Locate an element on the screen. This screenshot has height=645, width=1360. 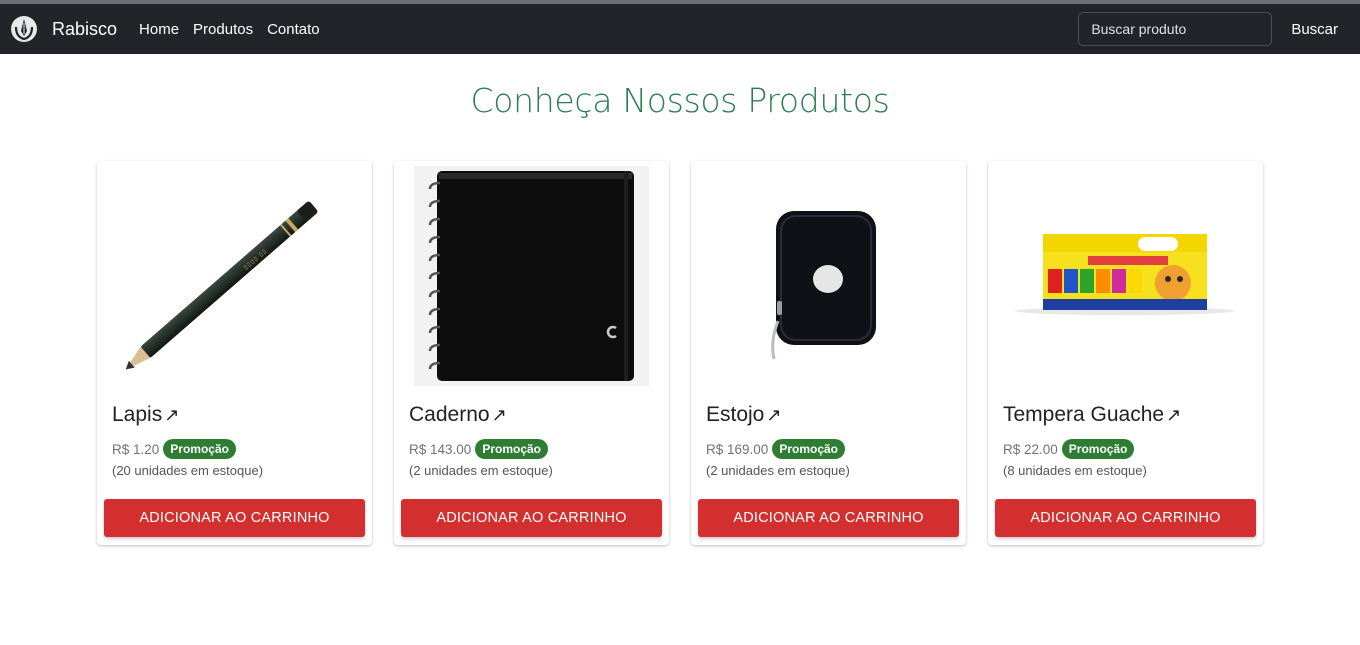
pencil-image: ▯▯▯▯ ▯▯ is located at coordinates (234, 275).